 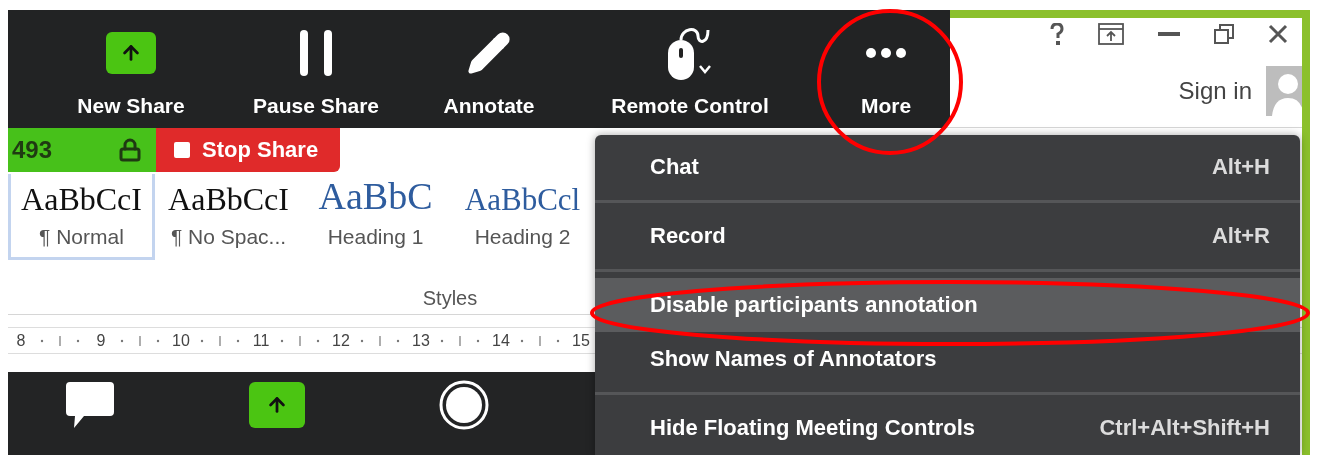 What do you see at coordinates (688, 236) in the screenshot?
I see `menu-item-label: Record` at bounding box center [688, 236].